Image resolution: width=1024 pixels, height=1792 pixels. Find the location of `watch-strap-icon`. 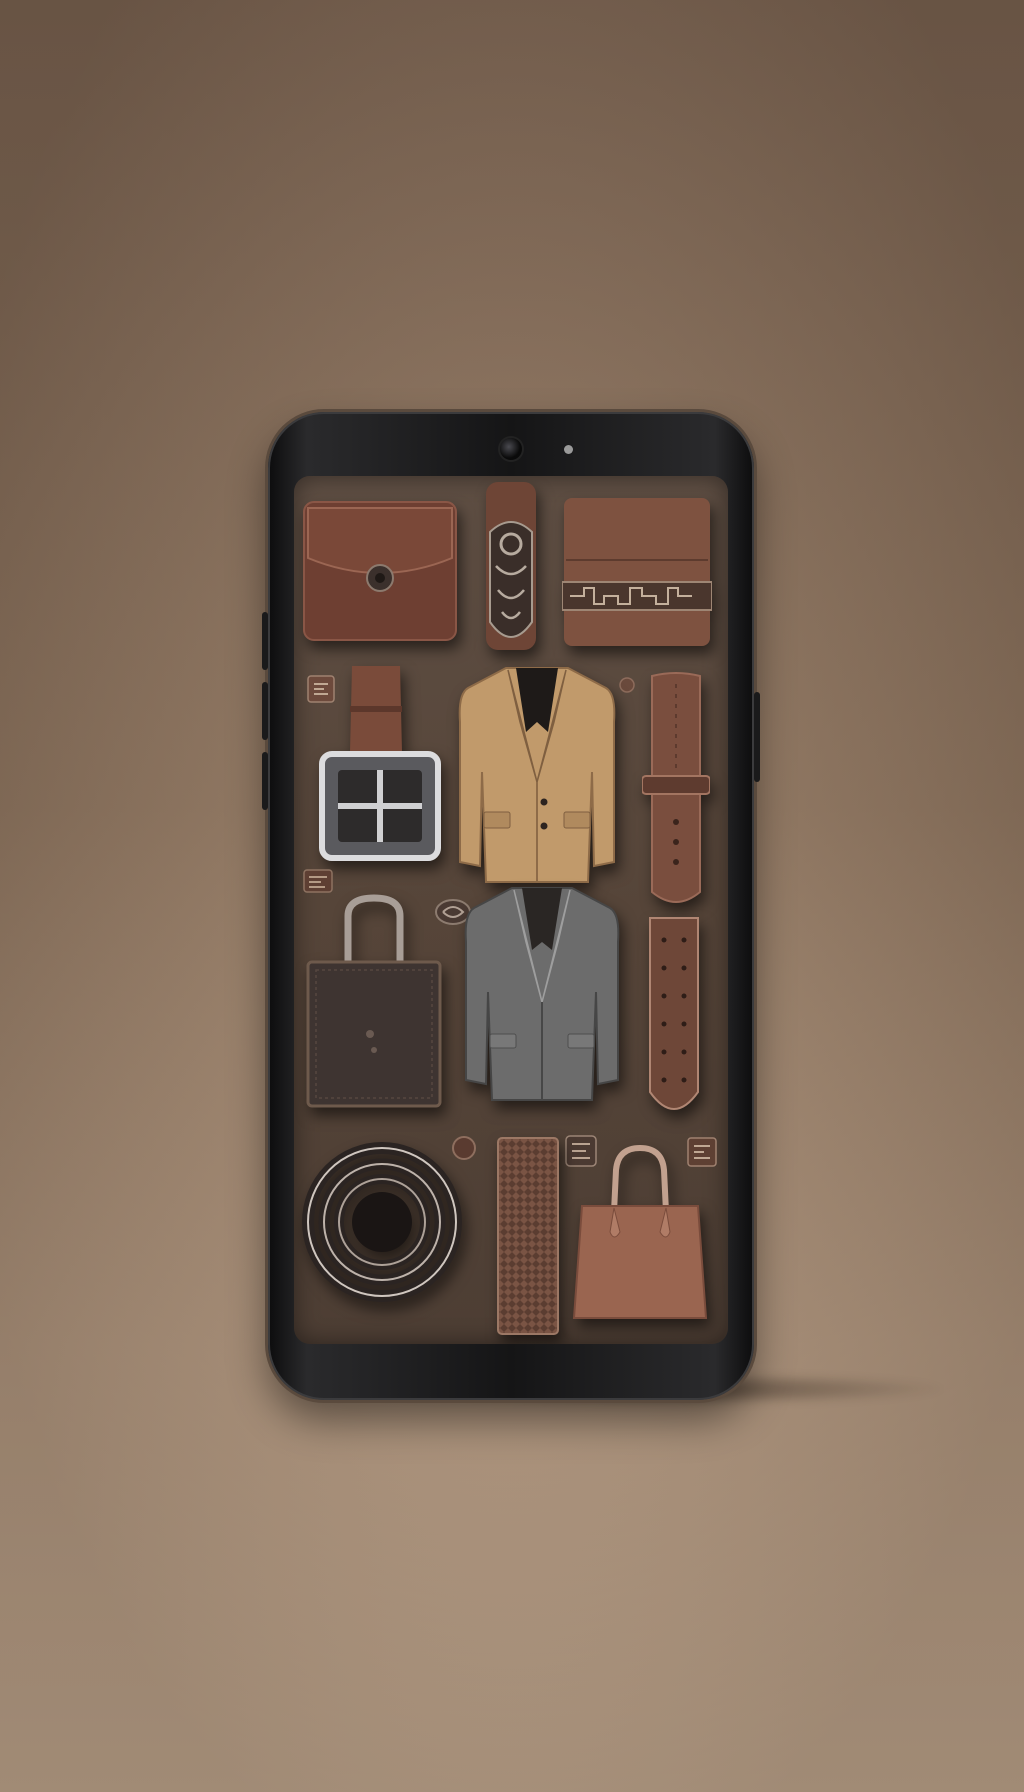

watch-strap-icon is located at coordinates (676, 787).